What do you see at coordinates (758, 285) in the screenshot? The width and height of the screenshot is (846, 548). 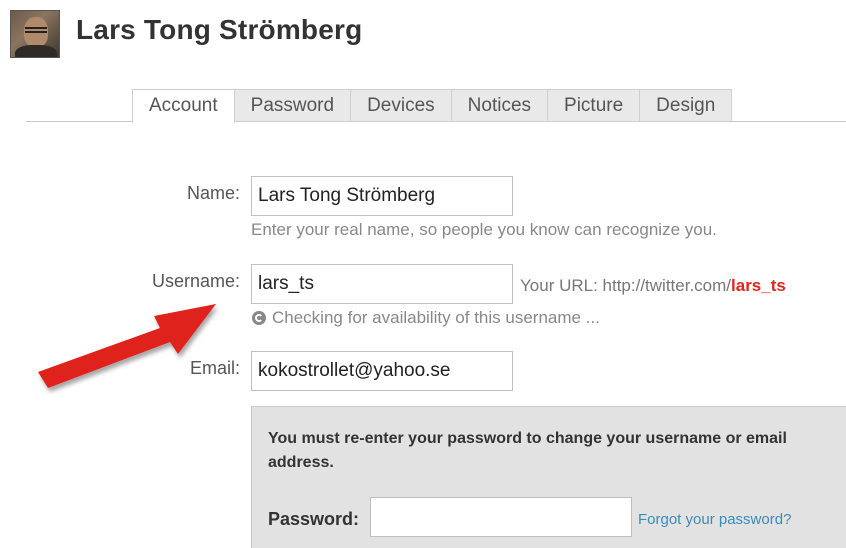 I see `profile-url-username: lars_ts` at bounding box center [758, 285].